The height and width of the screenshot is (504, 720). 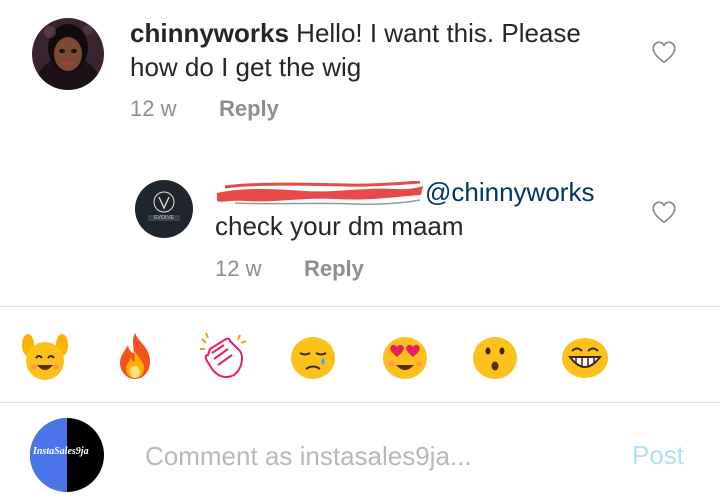 What do you see at coordinates (135, 356) in the screenshot?
I see `fire-emoji` at bounding box center [135, 356].